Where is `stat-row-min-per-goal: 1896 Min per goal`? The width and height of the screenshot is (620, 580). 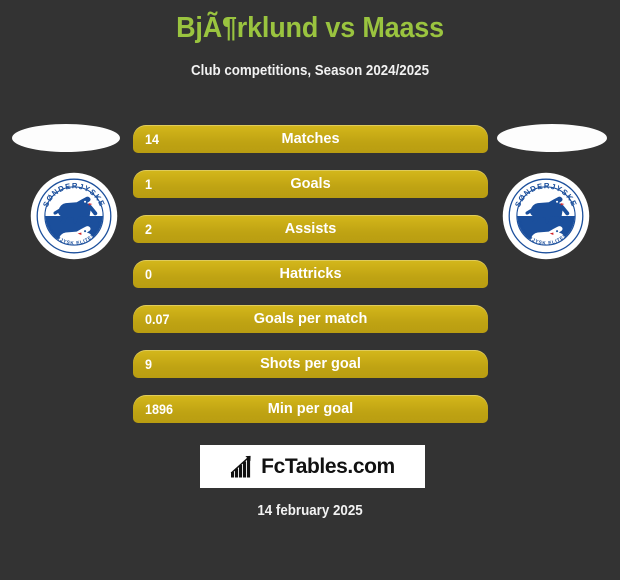 stat-row-min-per-goal: 1896 Min per goal is located at coordinates (310, 409).